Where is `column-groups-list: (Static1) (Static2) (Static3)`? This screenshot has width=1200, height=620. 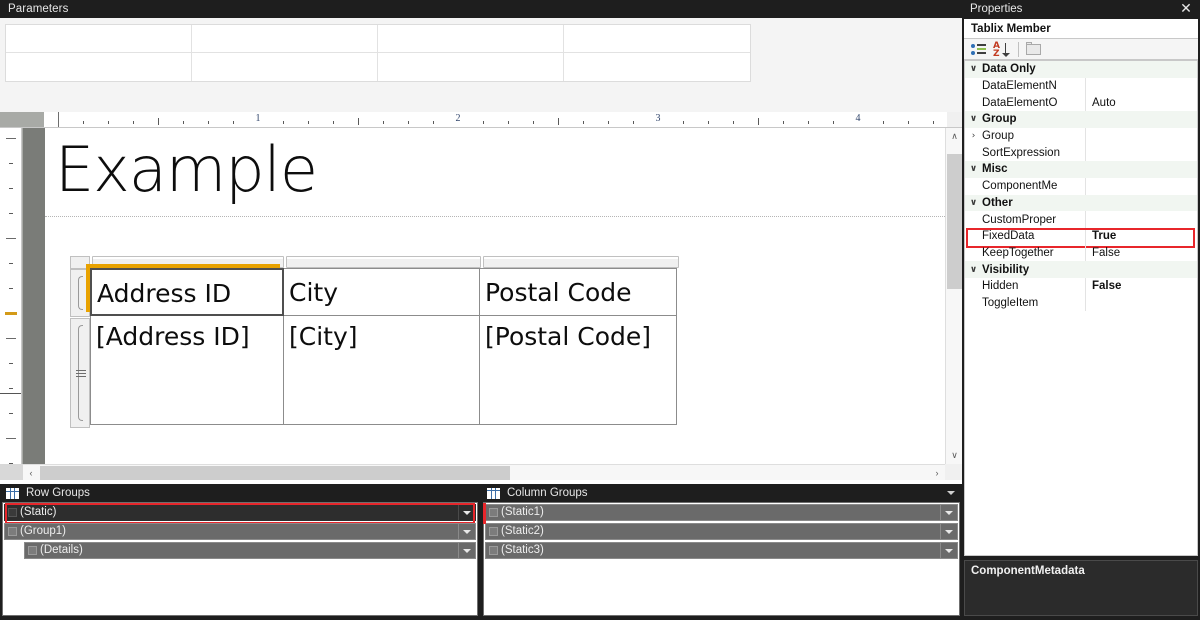
column-groups-list: (Static1) (Static2) (Static3) is located at coordinates (721, 559).